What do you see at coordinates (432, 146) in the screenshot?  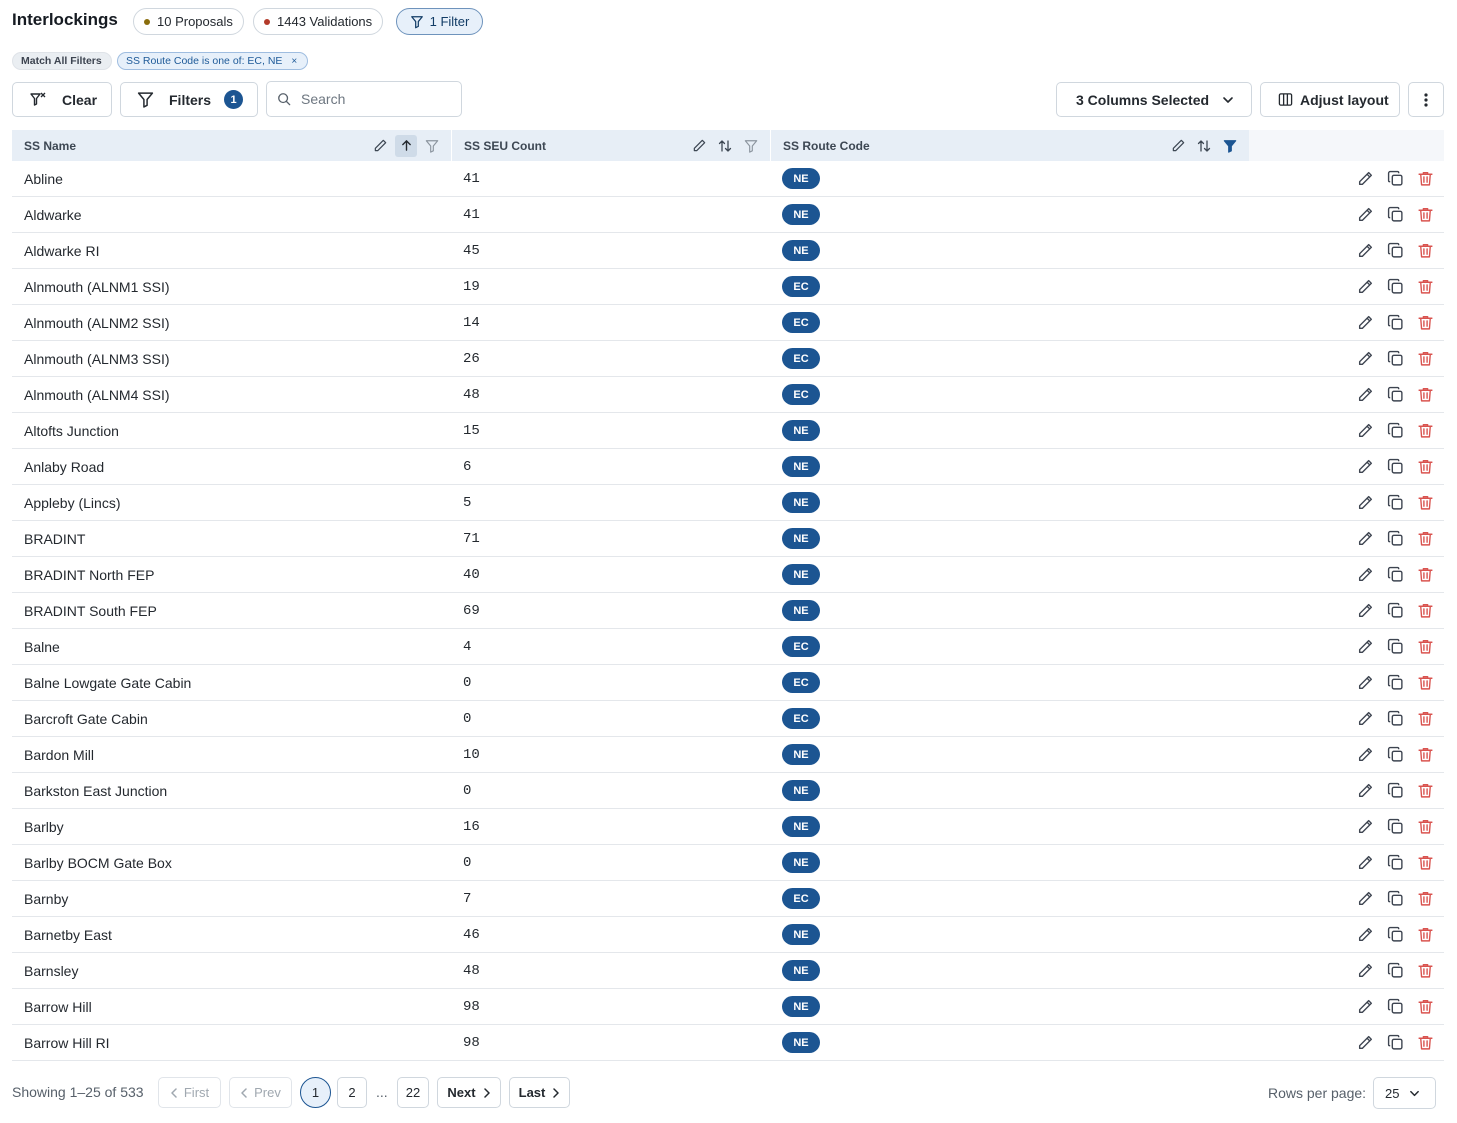 I see `column-filter-icon` at bounding box center [432, 146].